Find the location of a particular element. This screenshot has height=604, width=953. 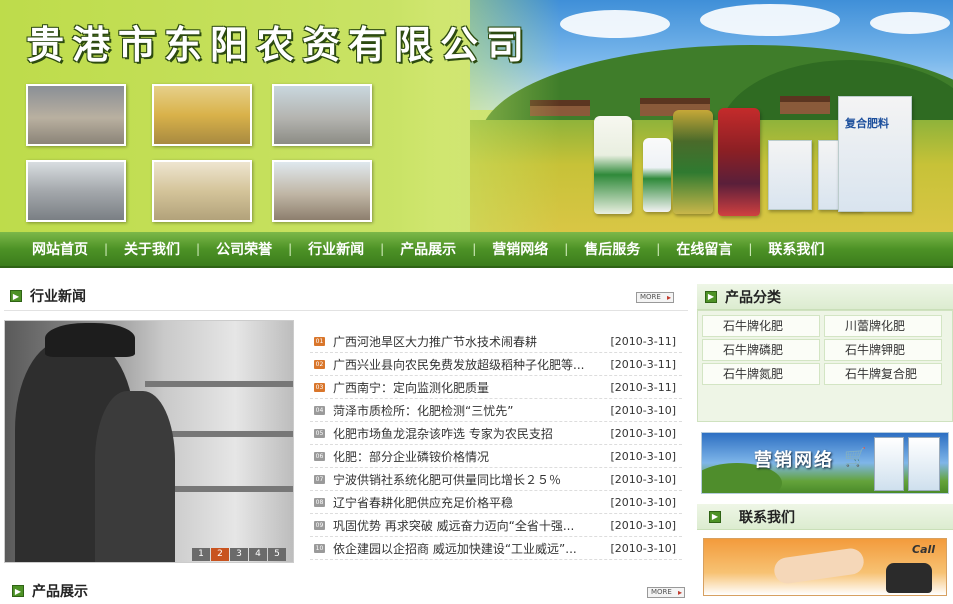

news-title-link: 广西南宁：定向监测化肥质量 is located at coordinates (464, 387).